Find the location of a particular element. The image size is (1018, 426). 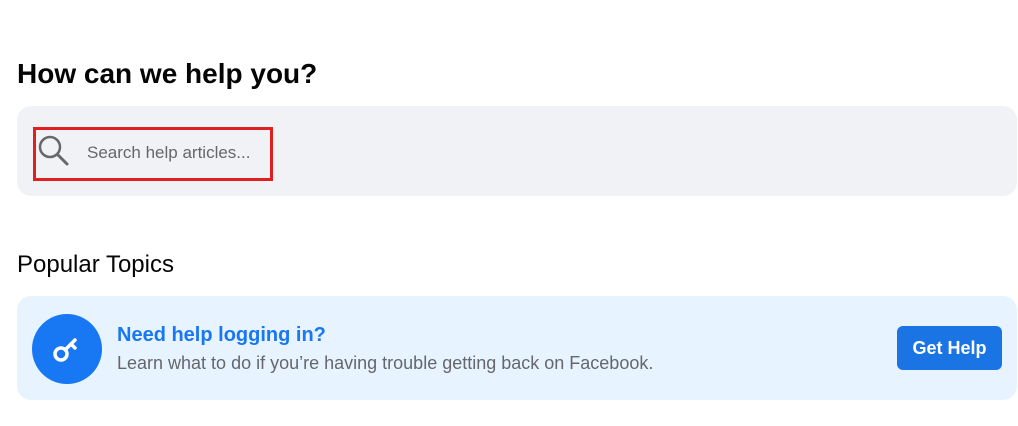

key-icon is located at coordinates (65, 350).